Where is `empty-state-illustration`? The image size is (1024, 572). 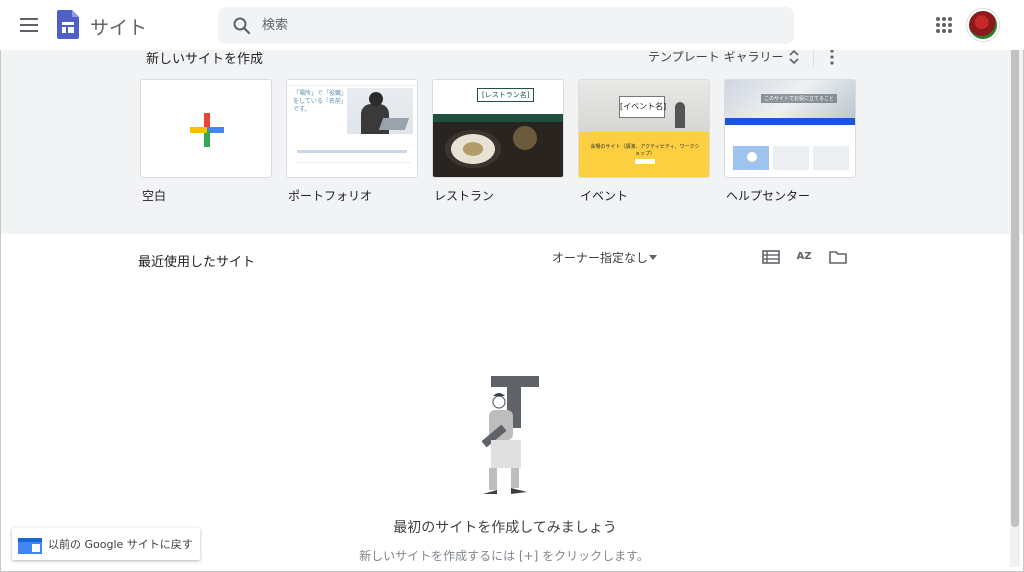 empty-state-illustration is located at coordinates (510, 435).